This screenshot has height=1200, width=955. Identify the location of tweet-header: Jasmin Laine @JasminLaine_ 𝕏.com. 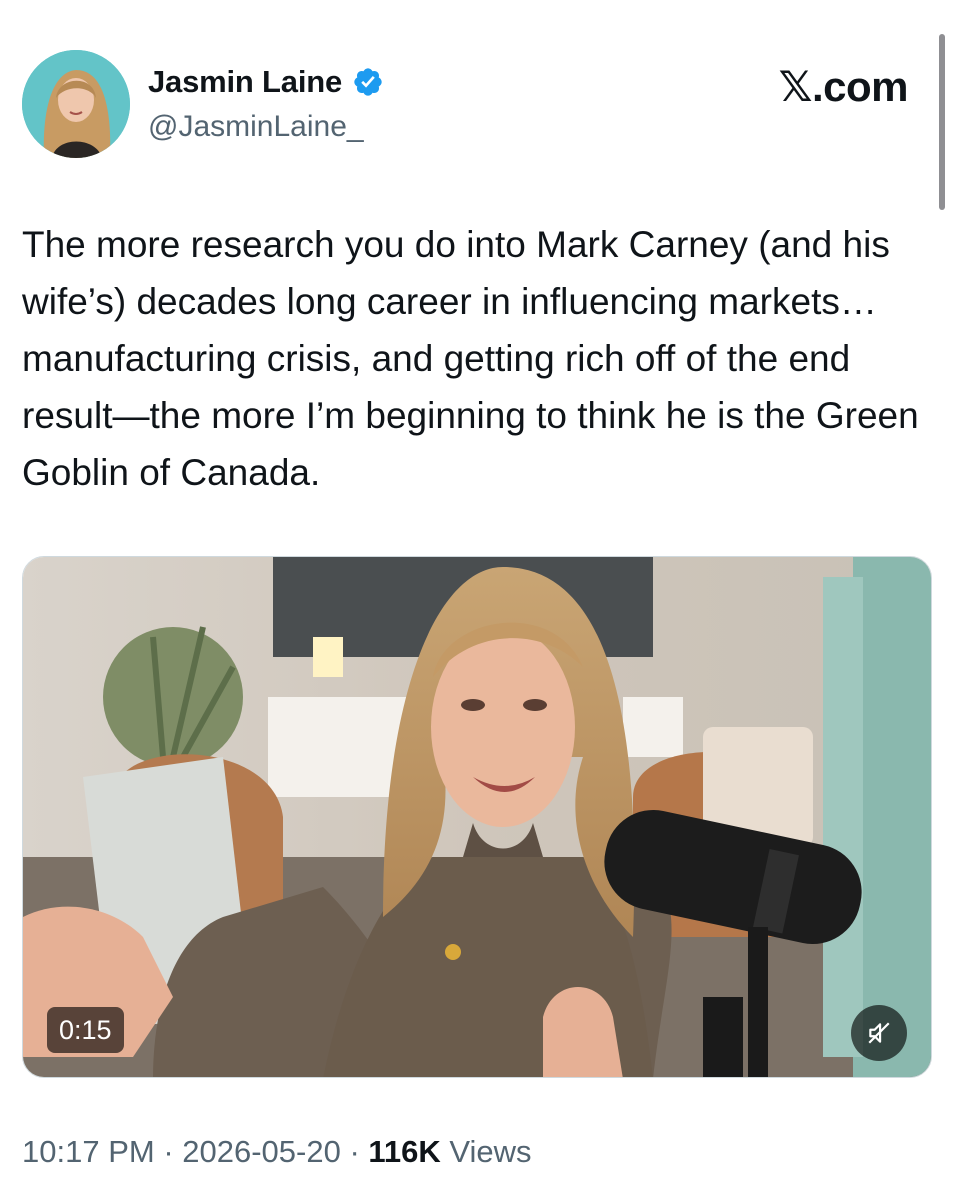
(472, 105).